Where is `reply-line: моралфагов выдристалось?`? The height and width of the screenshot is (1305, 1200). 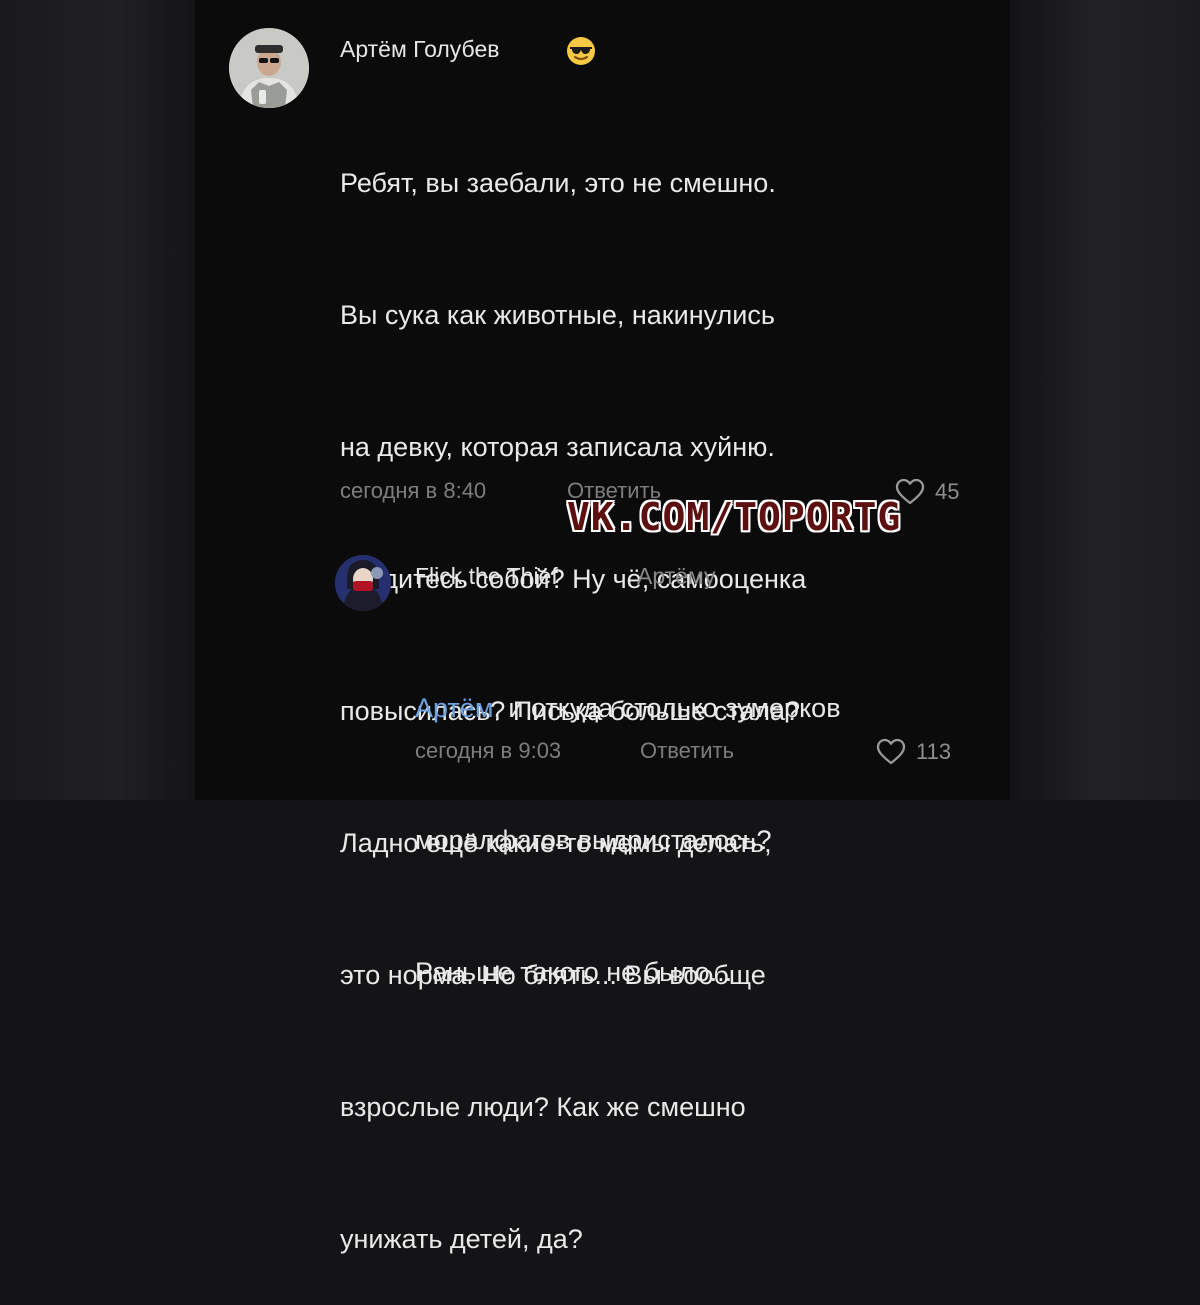 reply-line: моралфагов выдристалось? is located at coordinates (593, 840).